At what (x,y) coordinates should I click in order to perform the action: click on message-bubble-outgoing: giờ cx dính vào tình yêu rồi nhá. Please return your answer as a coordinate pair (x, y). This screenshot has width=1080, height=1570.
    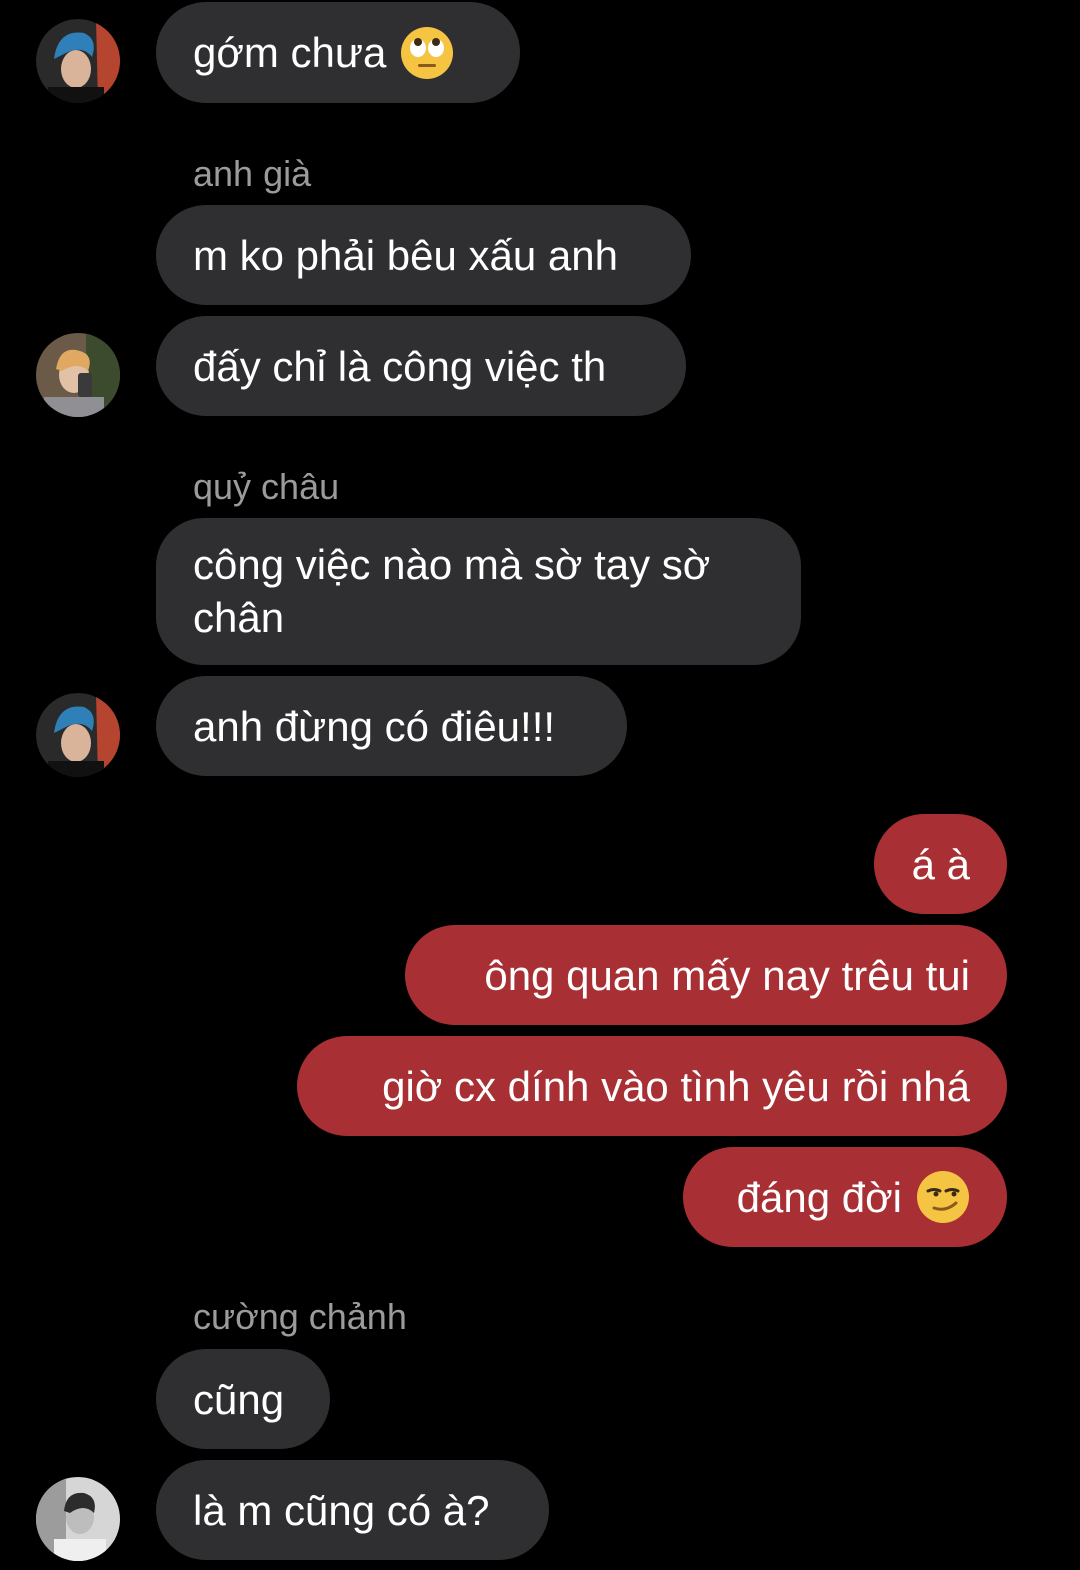
    Looking at the image, I should click on (652, 1086).